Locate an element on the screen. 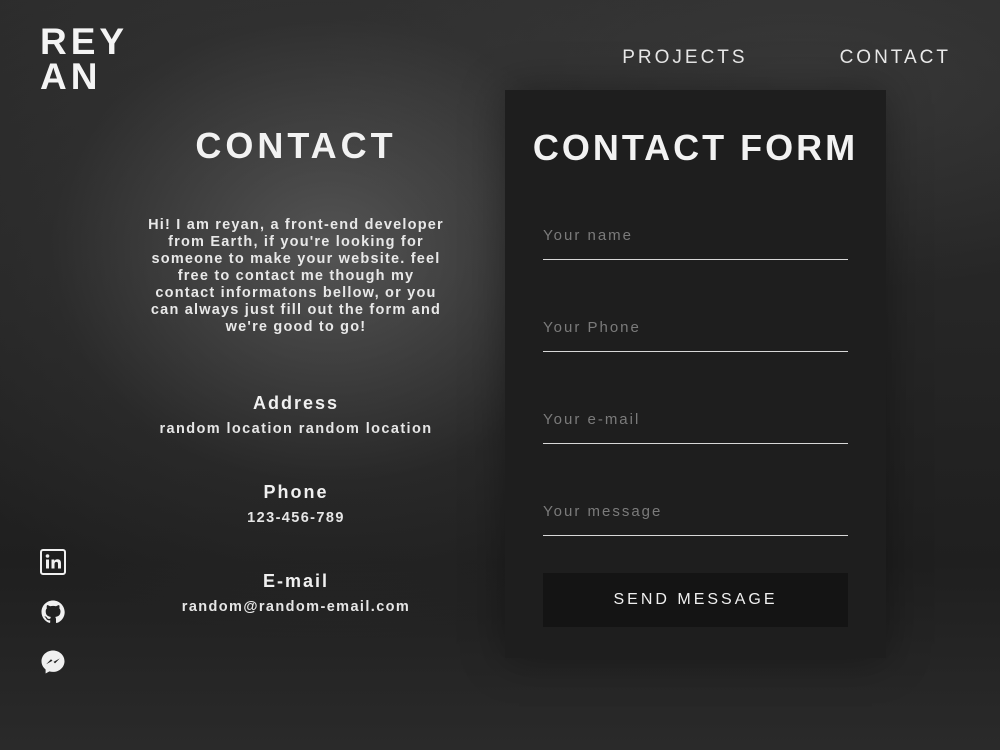 The image size is (1000, 750). contact-title: CONTACT is located at coordinates (296, 145).